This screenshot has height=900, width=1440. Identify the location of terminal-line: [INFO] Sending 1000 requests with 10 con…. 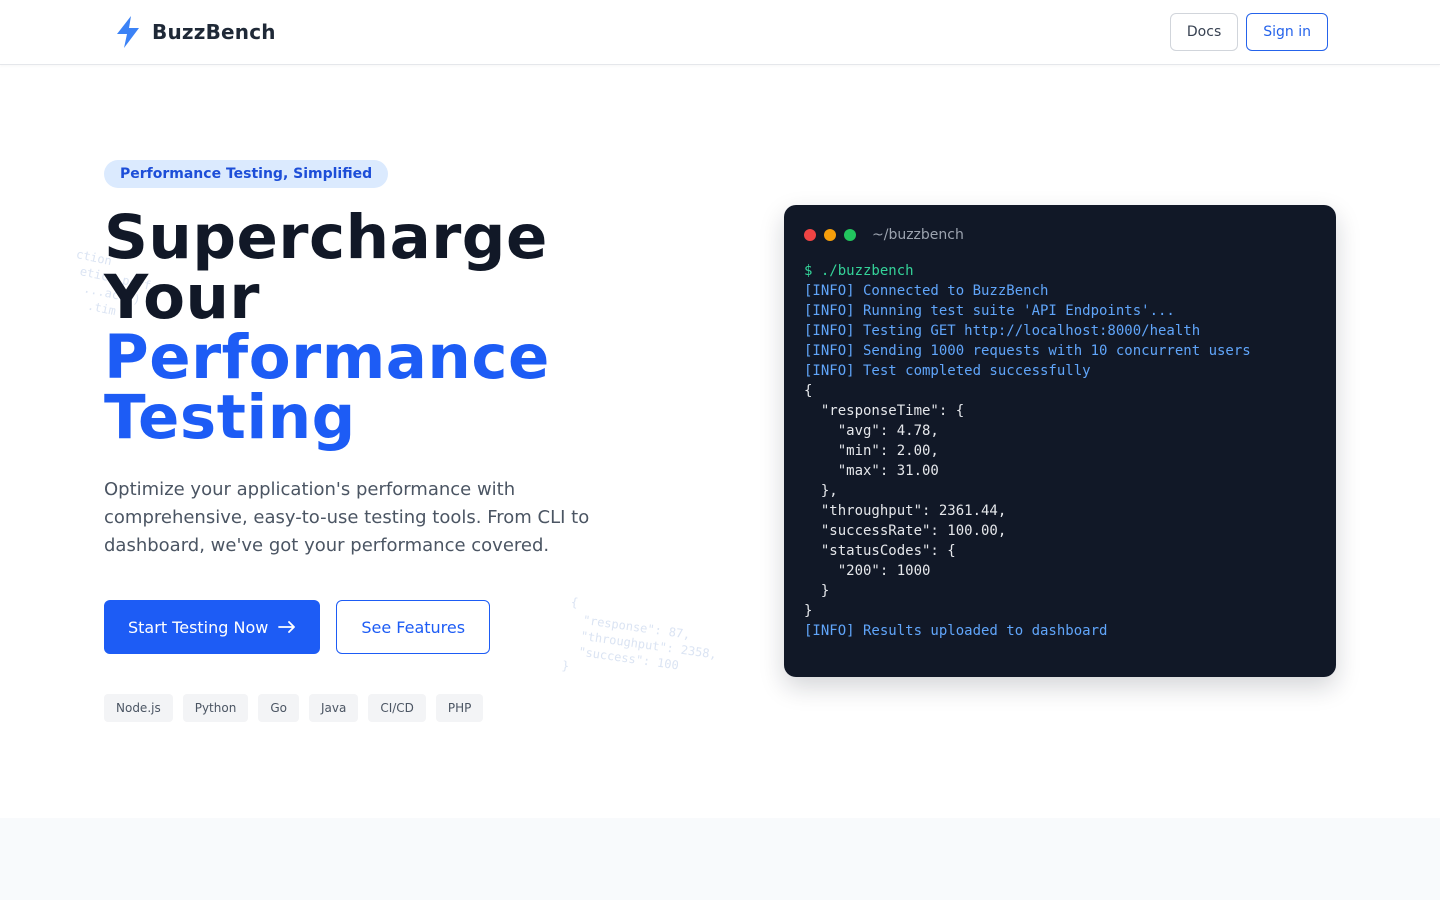
(1027, 351).